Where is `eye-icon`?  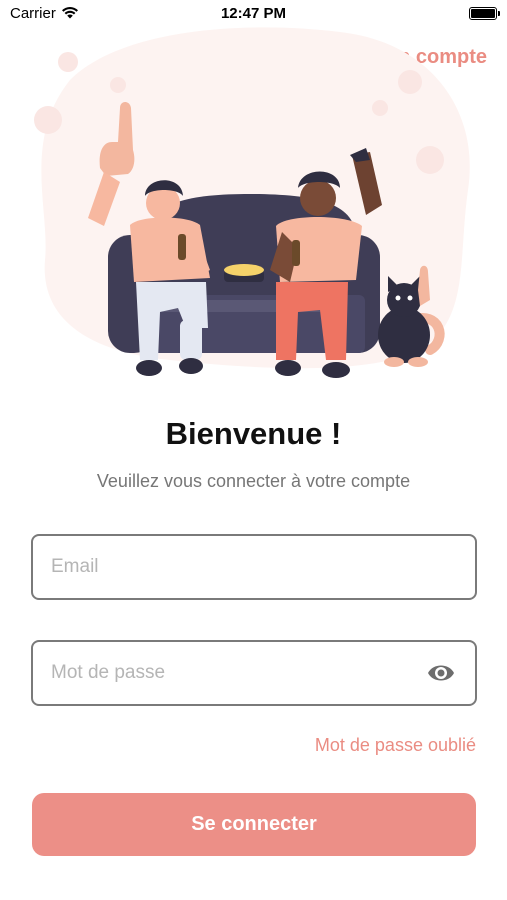 eye-icon is located at coordinates (441, 673).